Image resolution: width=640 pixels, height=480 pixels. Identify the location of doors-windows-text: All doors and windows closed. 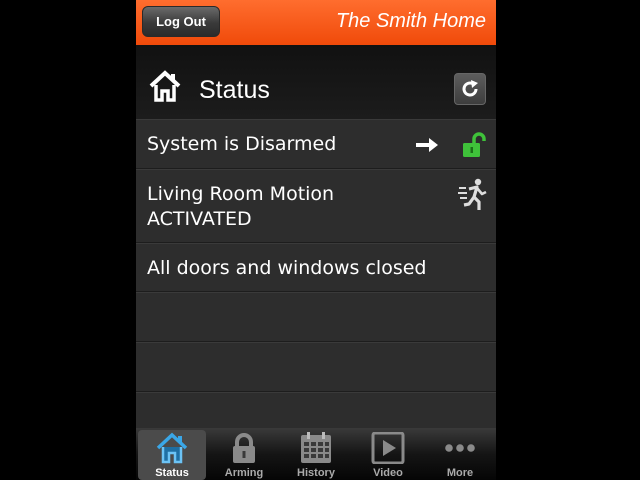
(287, 268).